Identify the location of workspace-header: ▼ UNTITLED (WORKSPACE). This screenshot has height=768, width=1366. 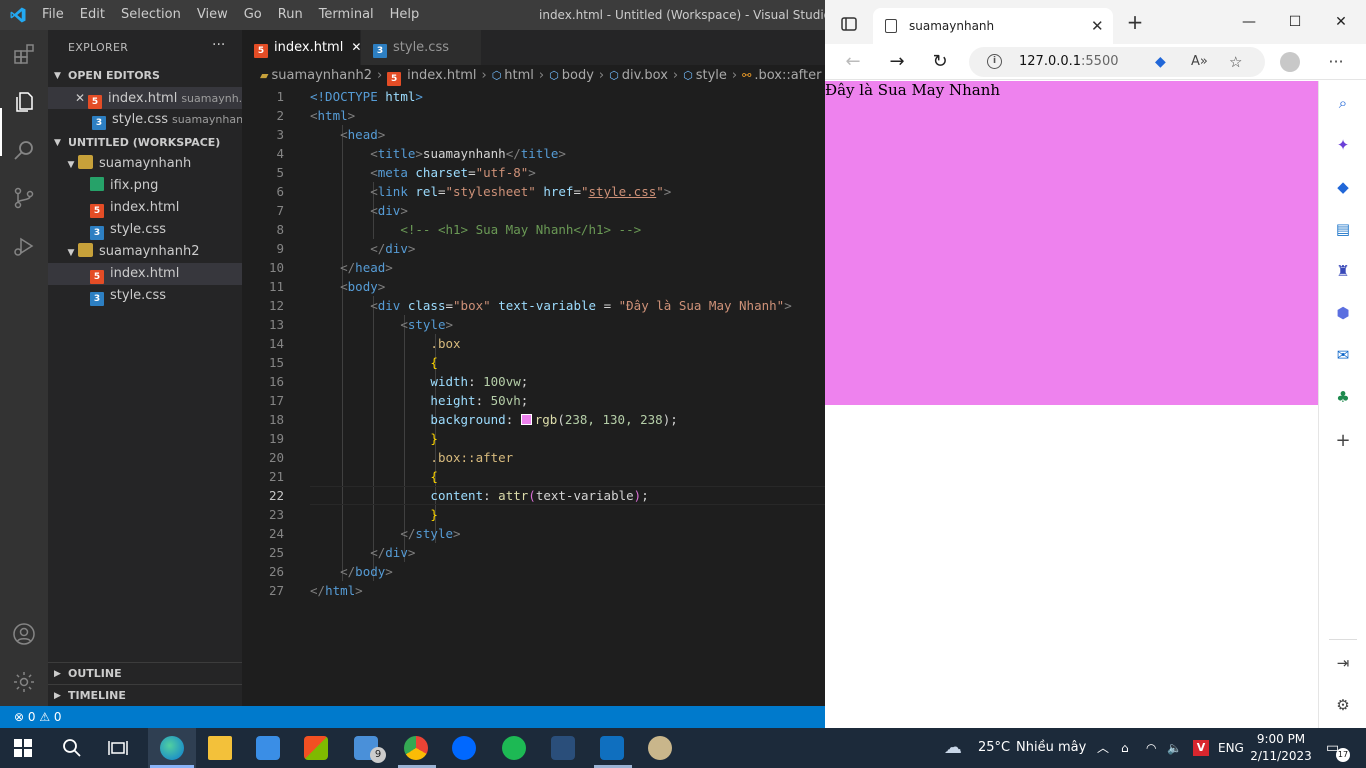
(145, 143).